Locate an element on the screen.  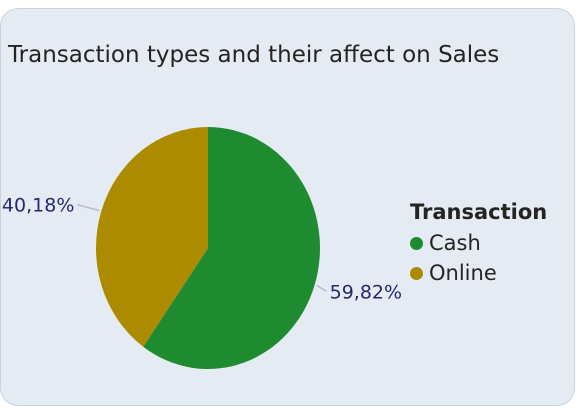
legend-swatch-online is located at coordinates (416, 273).